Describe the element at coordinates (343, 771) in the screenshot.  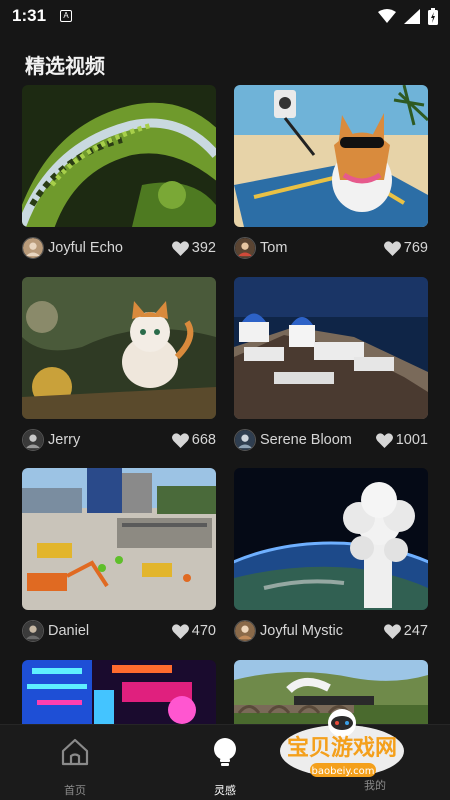
I see `watermark-url: baobeiy.com` at that location.